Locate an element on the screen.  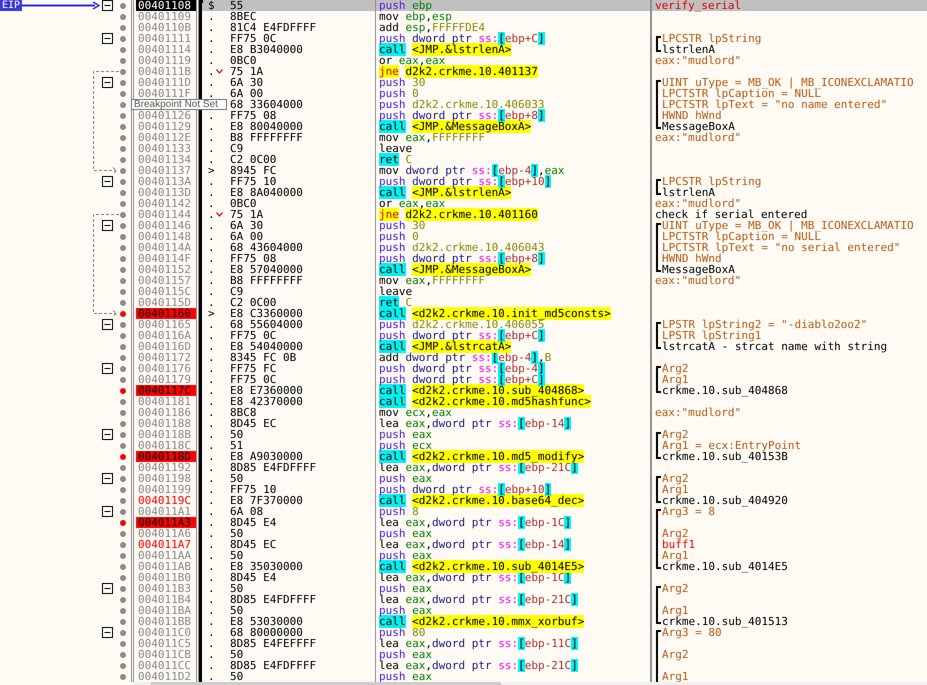
address: 00401109 is located at coordinates (164, 16).